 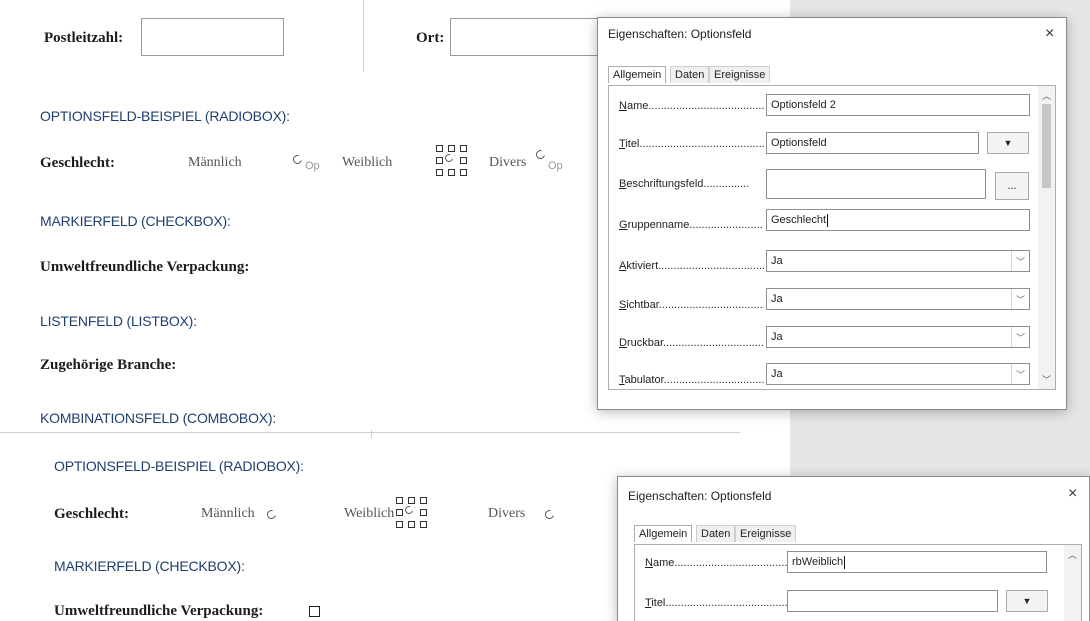 What do you see at coordinates (892, 601) in the screenshot?
I see `title-field` at bounding box center [892, 601].